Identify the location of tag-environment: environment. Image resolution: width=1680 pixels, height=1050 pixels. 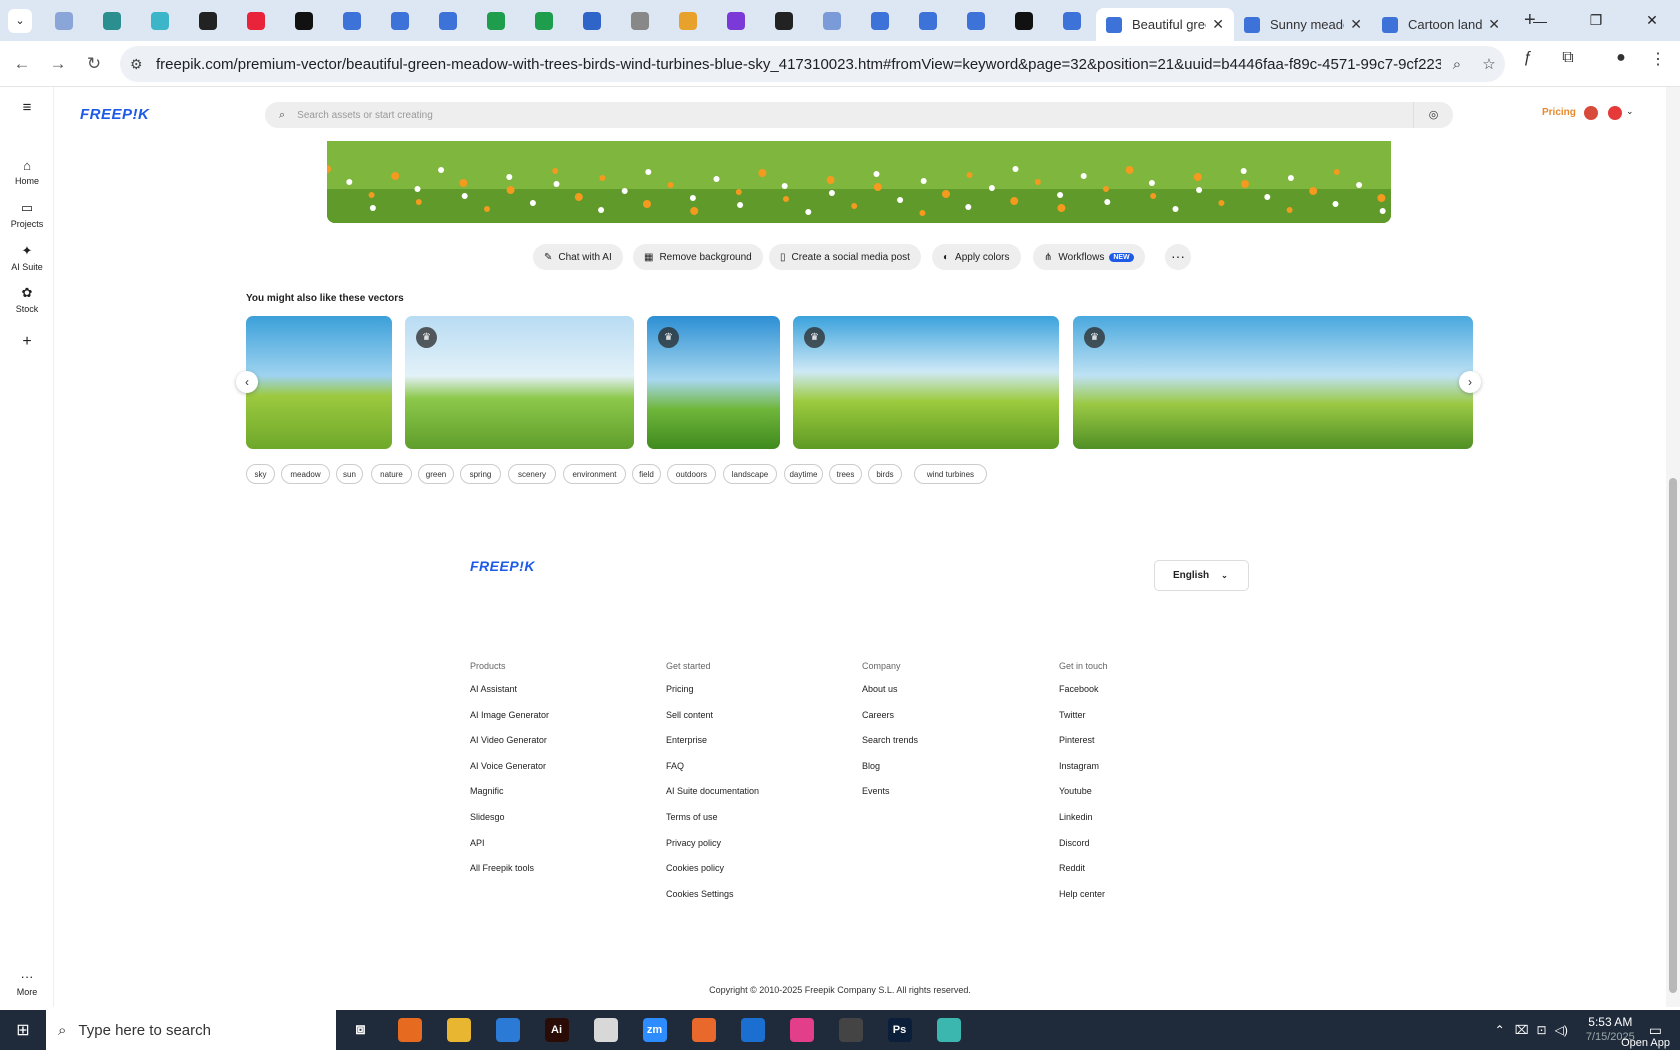
(594, 474).